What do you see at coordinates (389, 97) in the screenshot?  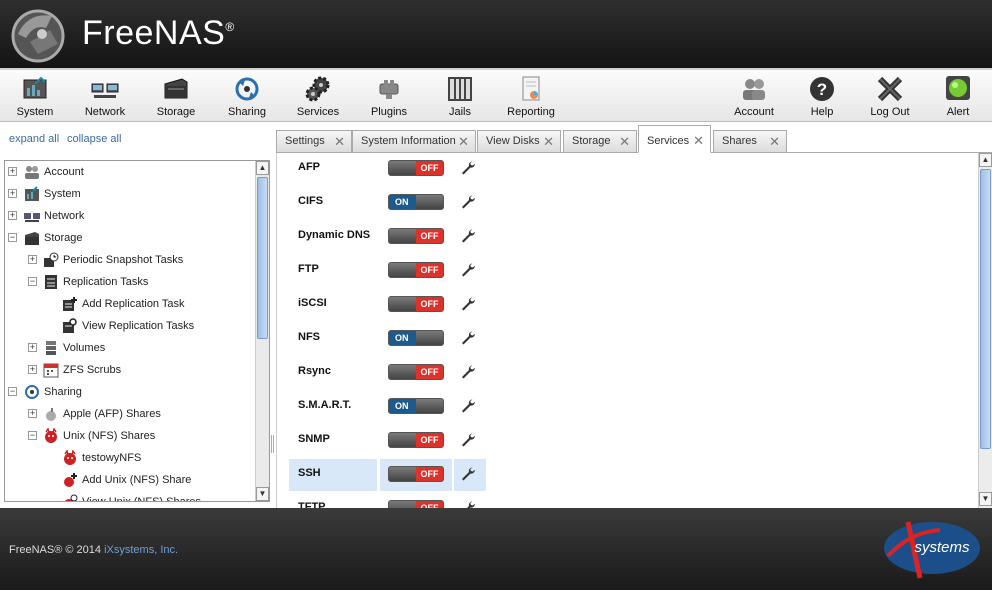 I see `toolbar-plugins-button: Plugins` at bounding box center [389, 97].